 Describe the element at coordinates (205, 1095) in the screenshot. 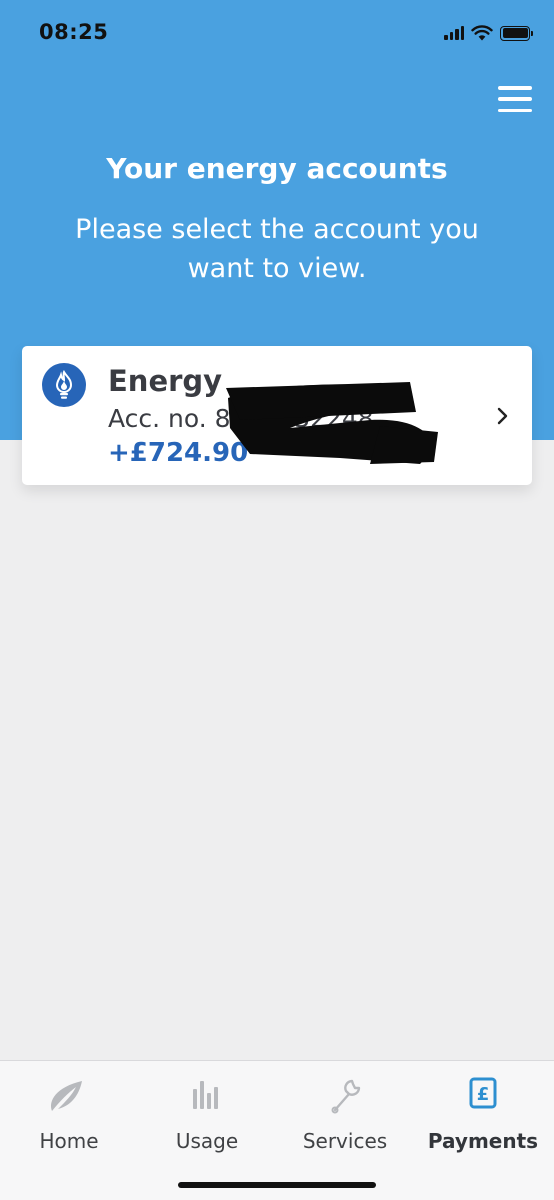

I see `usage-bars-icon` at that location.